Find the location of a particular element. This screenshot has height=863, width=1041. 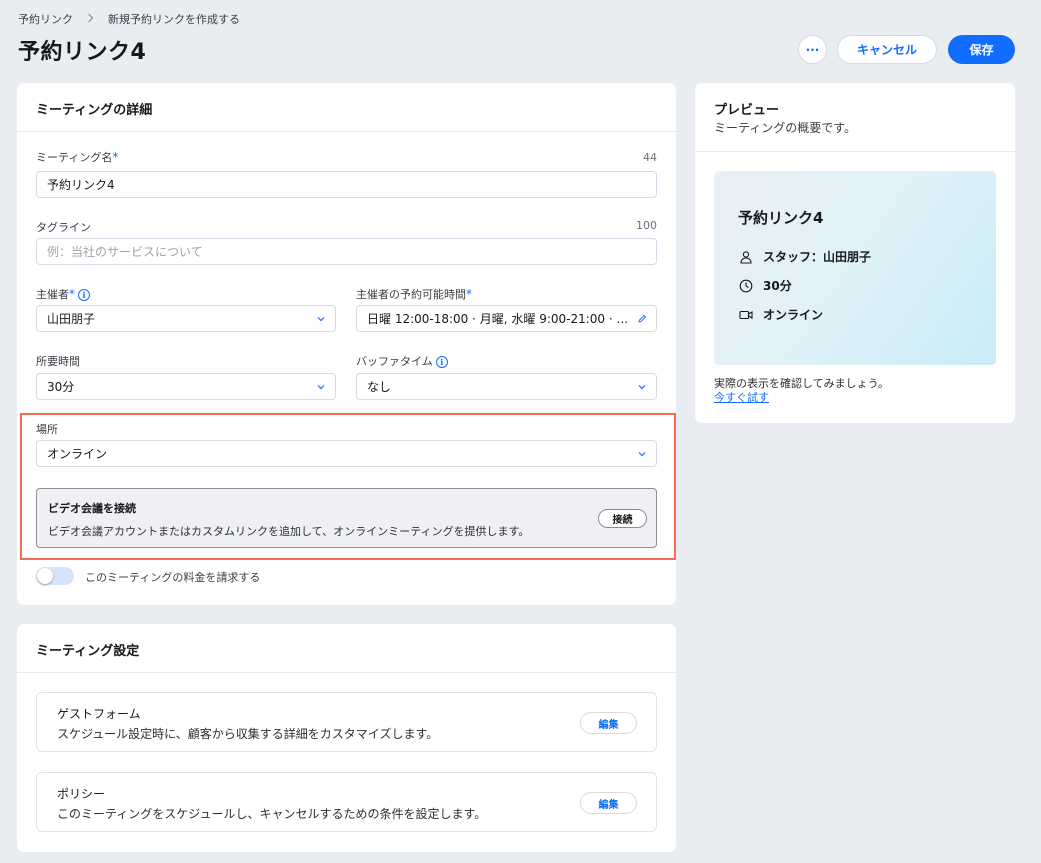

toggle-knob is located at coordinates (45, 576).